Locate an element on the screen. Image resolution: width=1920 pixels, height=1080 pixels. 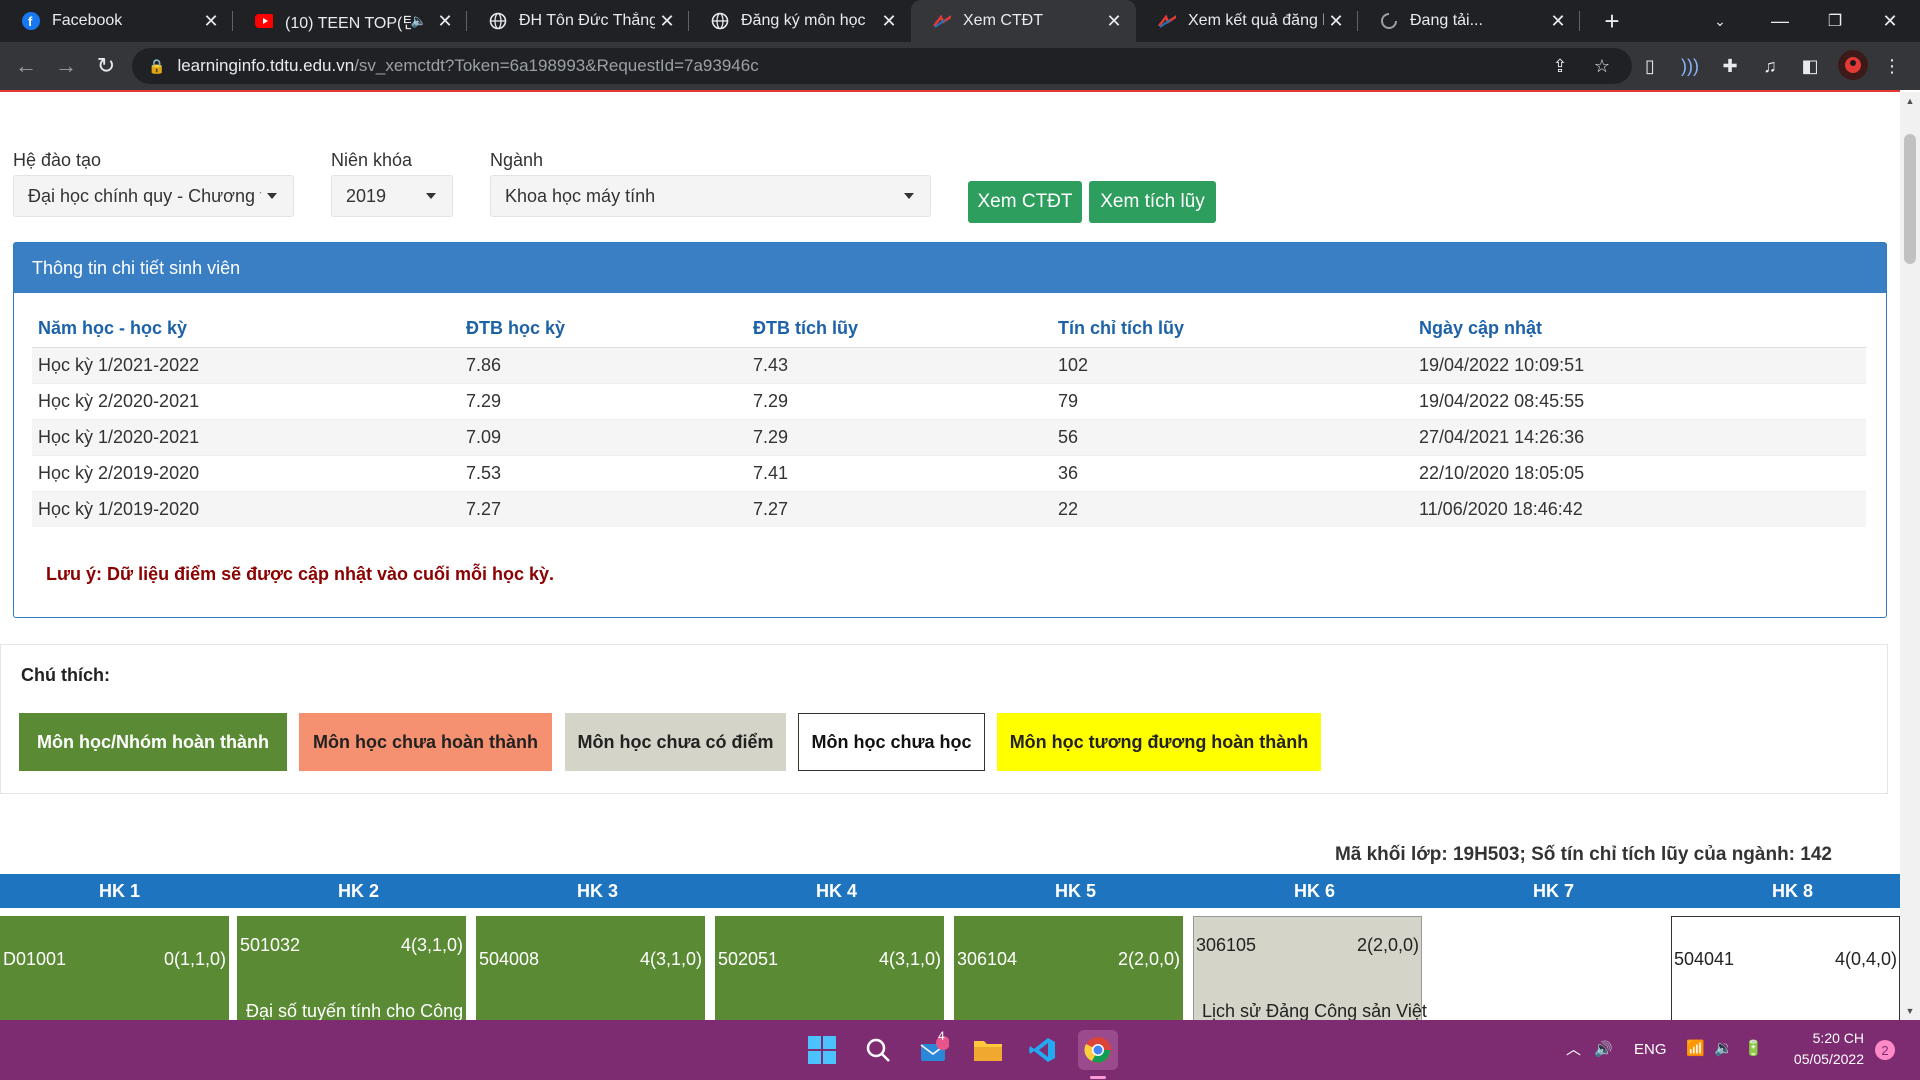
wifi-icon: 📶 is located at coordinates (1695, 1048).